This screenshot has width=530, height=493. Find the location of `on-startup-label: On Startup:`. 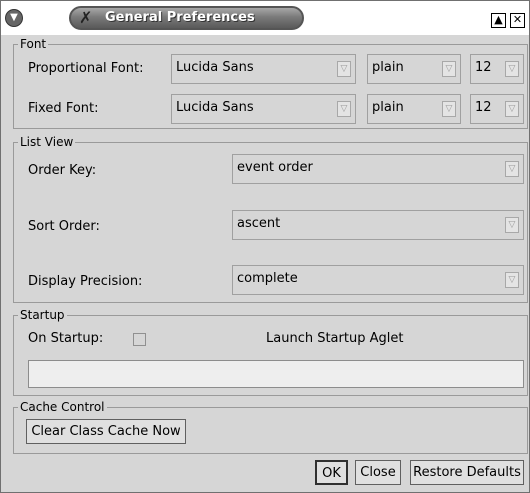

on-startup-label: On Startup: is located at coordinates (66, 338).